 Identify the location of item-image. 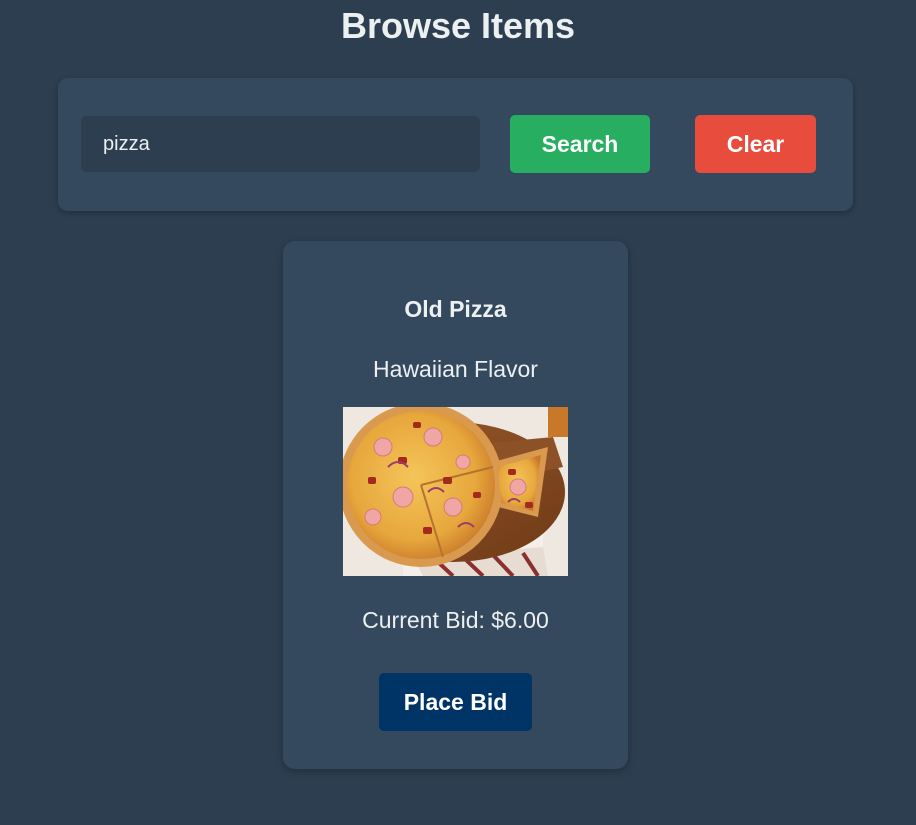
(455, 491).